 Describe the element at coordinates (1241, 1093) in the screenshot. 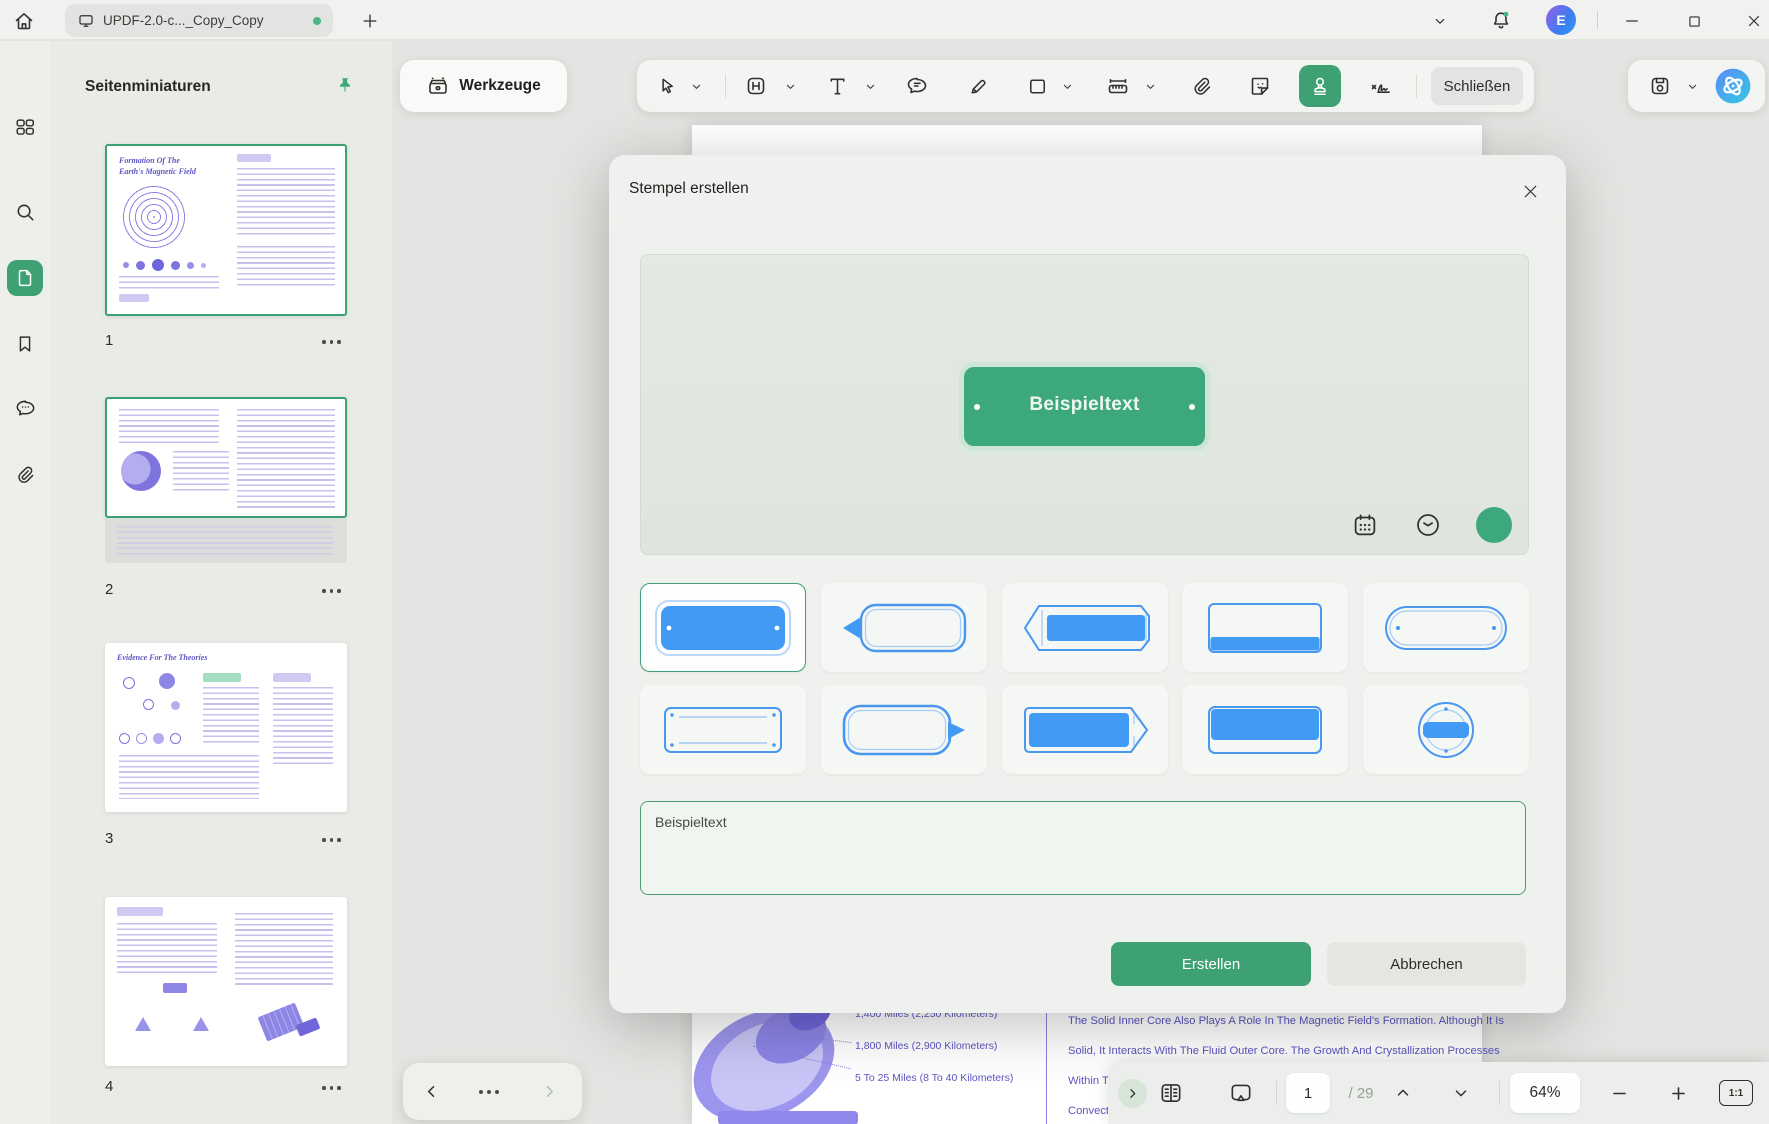

I see `presentation-button` at that location.